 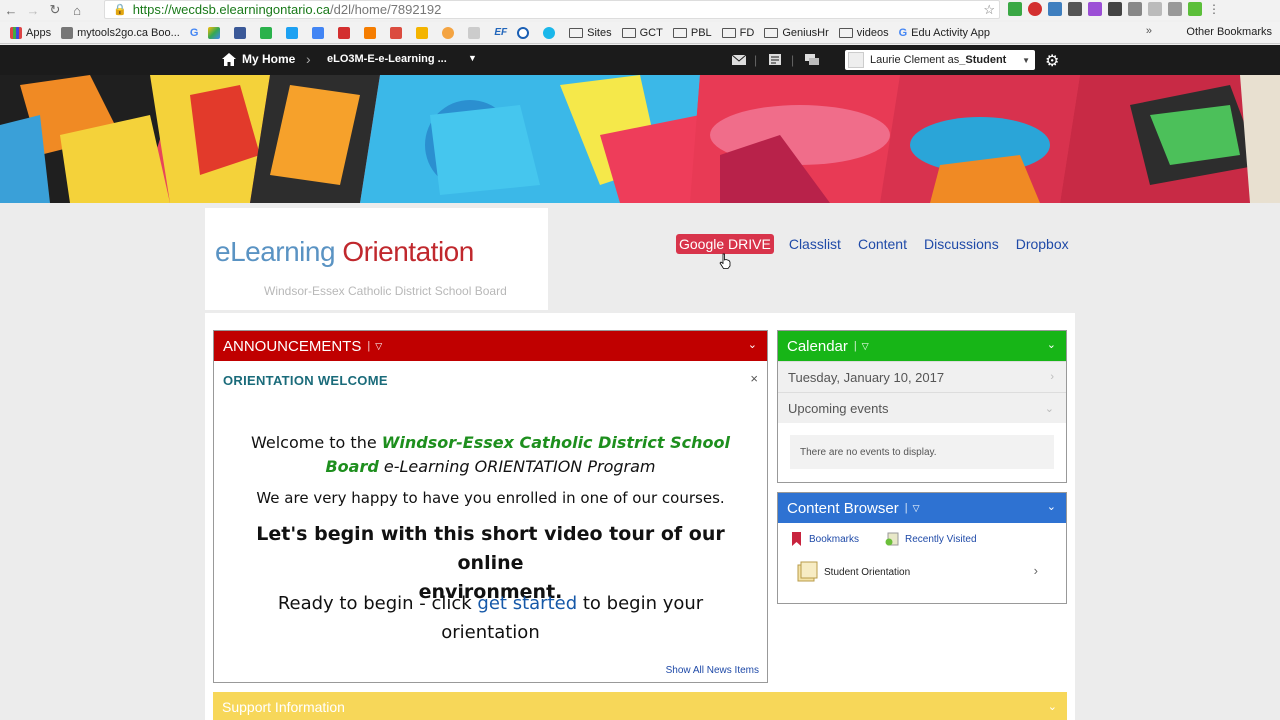 I want to click on ef-icon: EF, so click(x=501, y=32).